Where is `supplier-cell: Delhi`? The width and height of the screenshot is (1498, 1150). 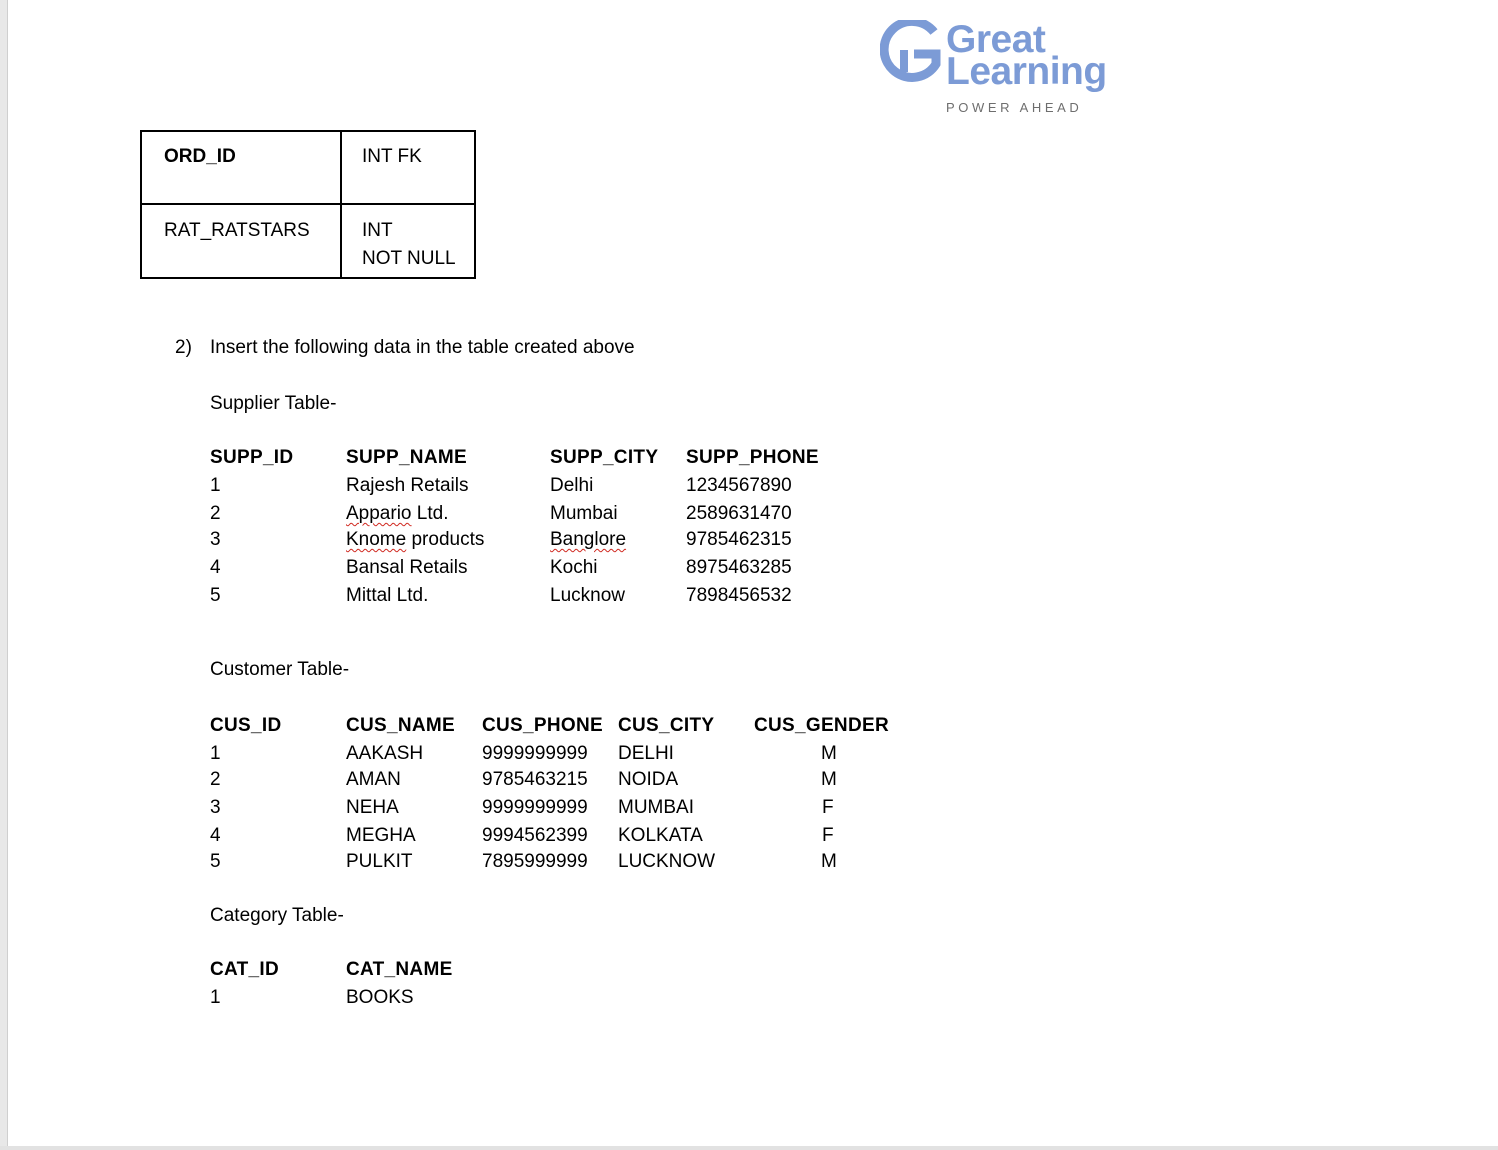
supplier-cell: Delhi is located at coordinates (572, 485).